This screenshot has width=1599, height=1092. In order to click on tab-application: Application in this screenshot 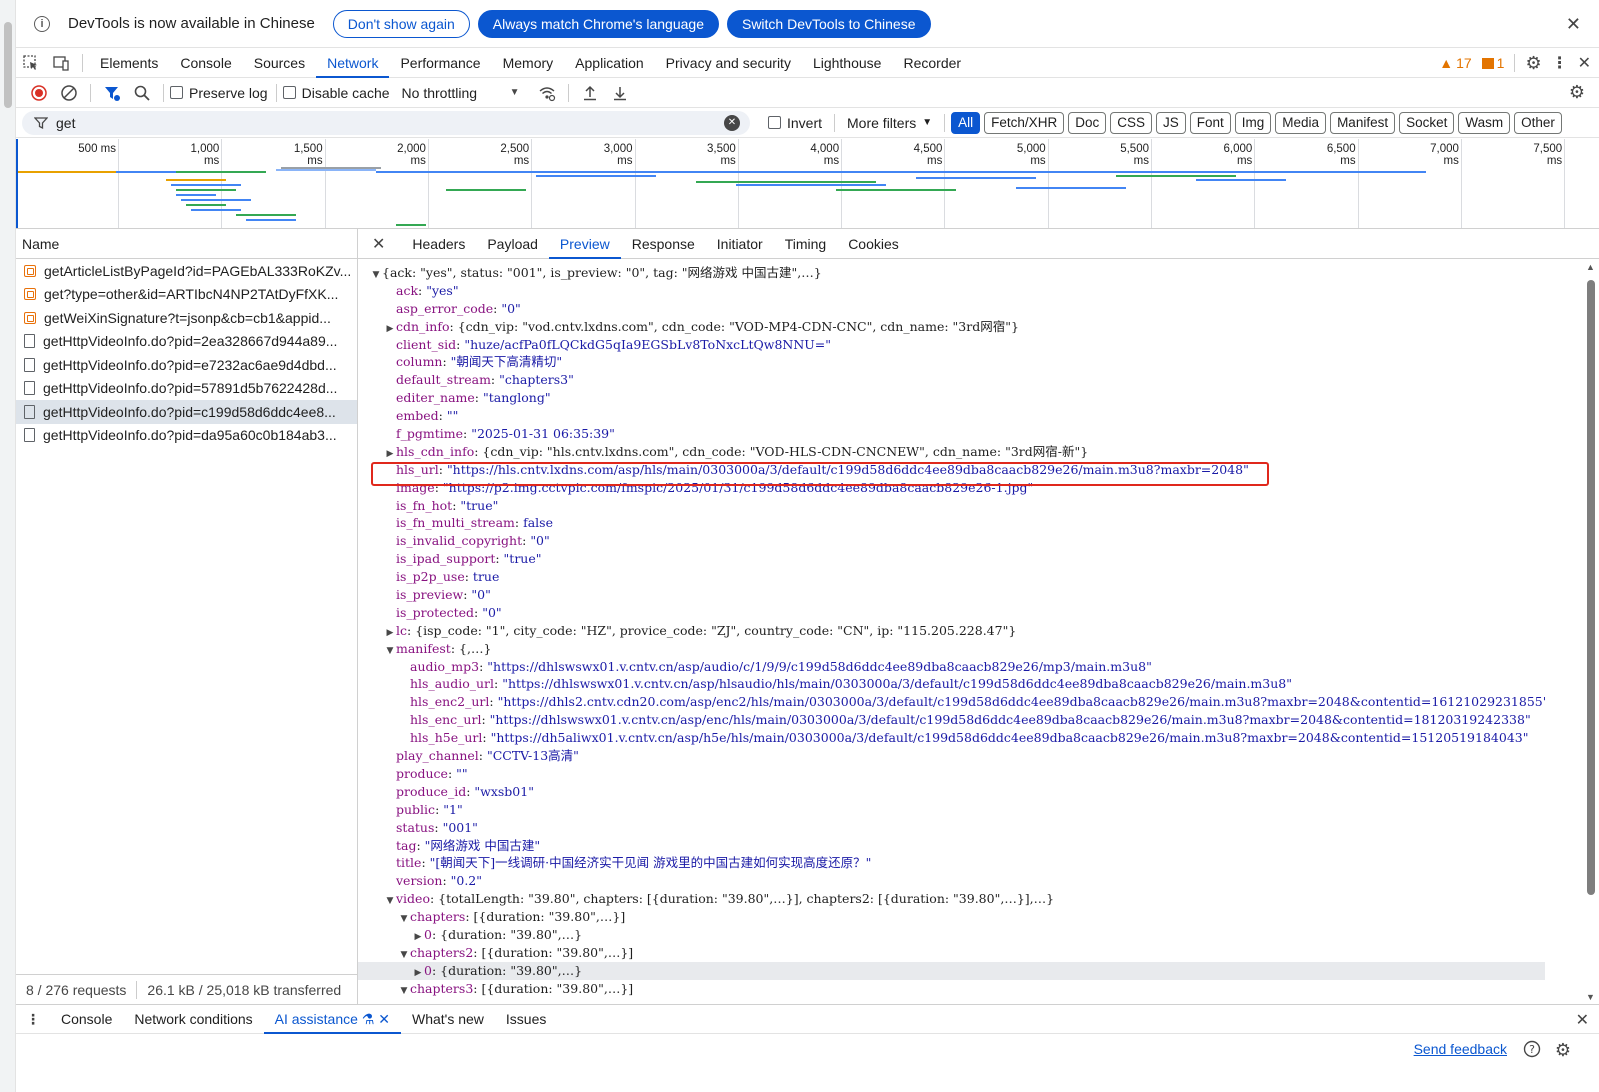, I will do `click(609, 63)`.